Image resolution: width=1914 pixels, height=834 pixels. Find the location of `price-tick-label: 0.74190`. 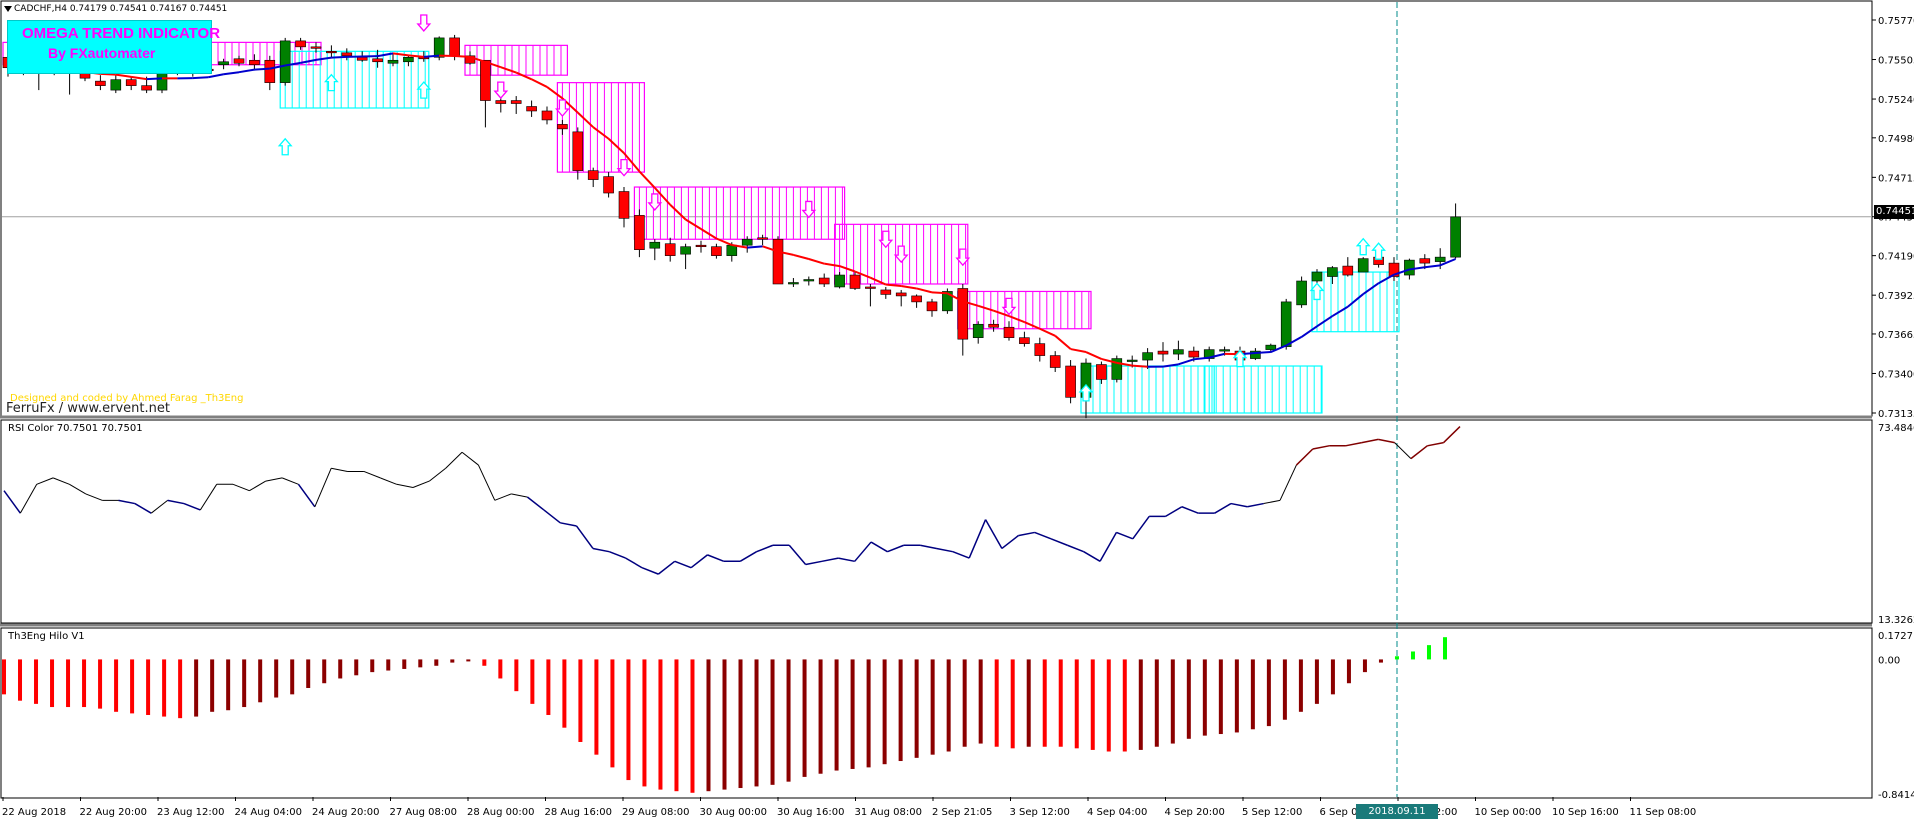

price-tick-label: 0.74190 is located at coordinates (1896, 257).